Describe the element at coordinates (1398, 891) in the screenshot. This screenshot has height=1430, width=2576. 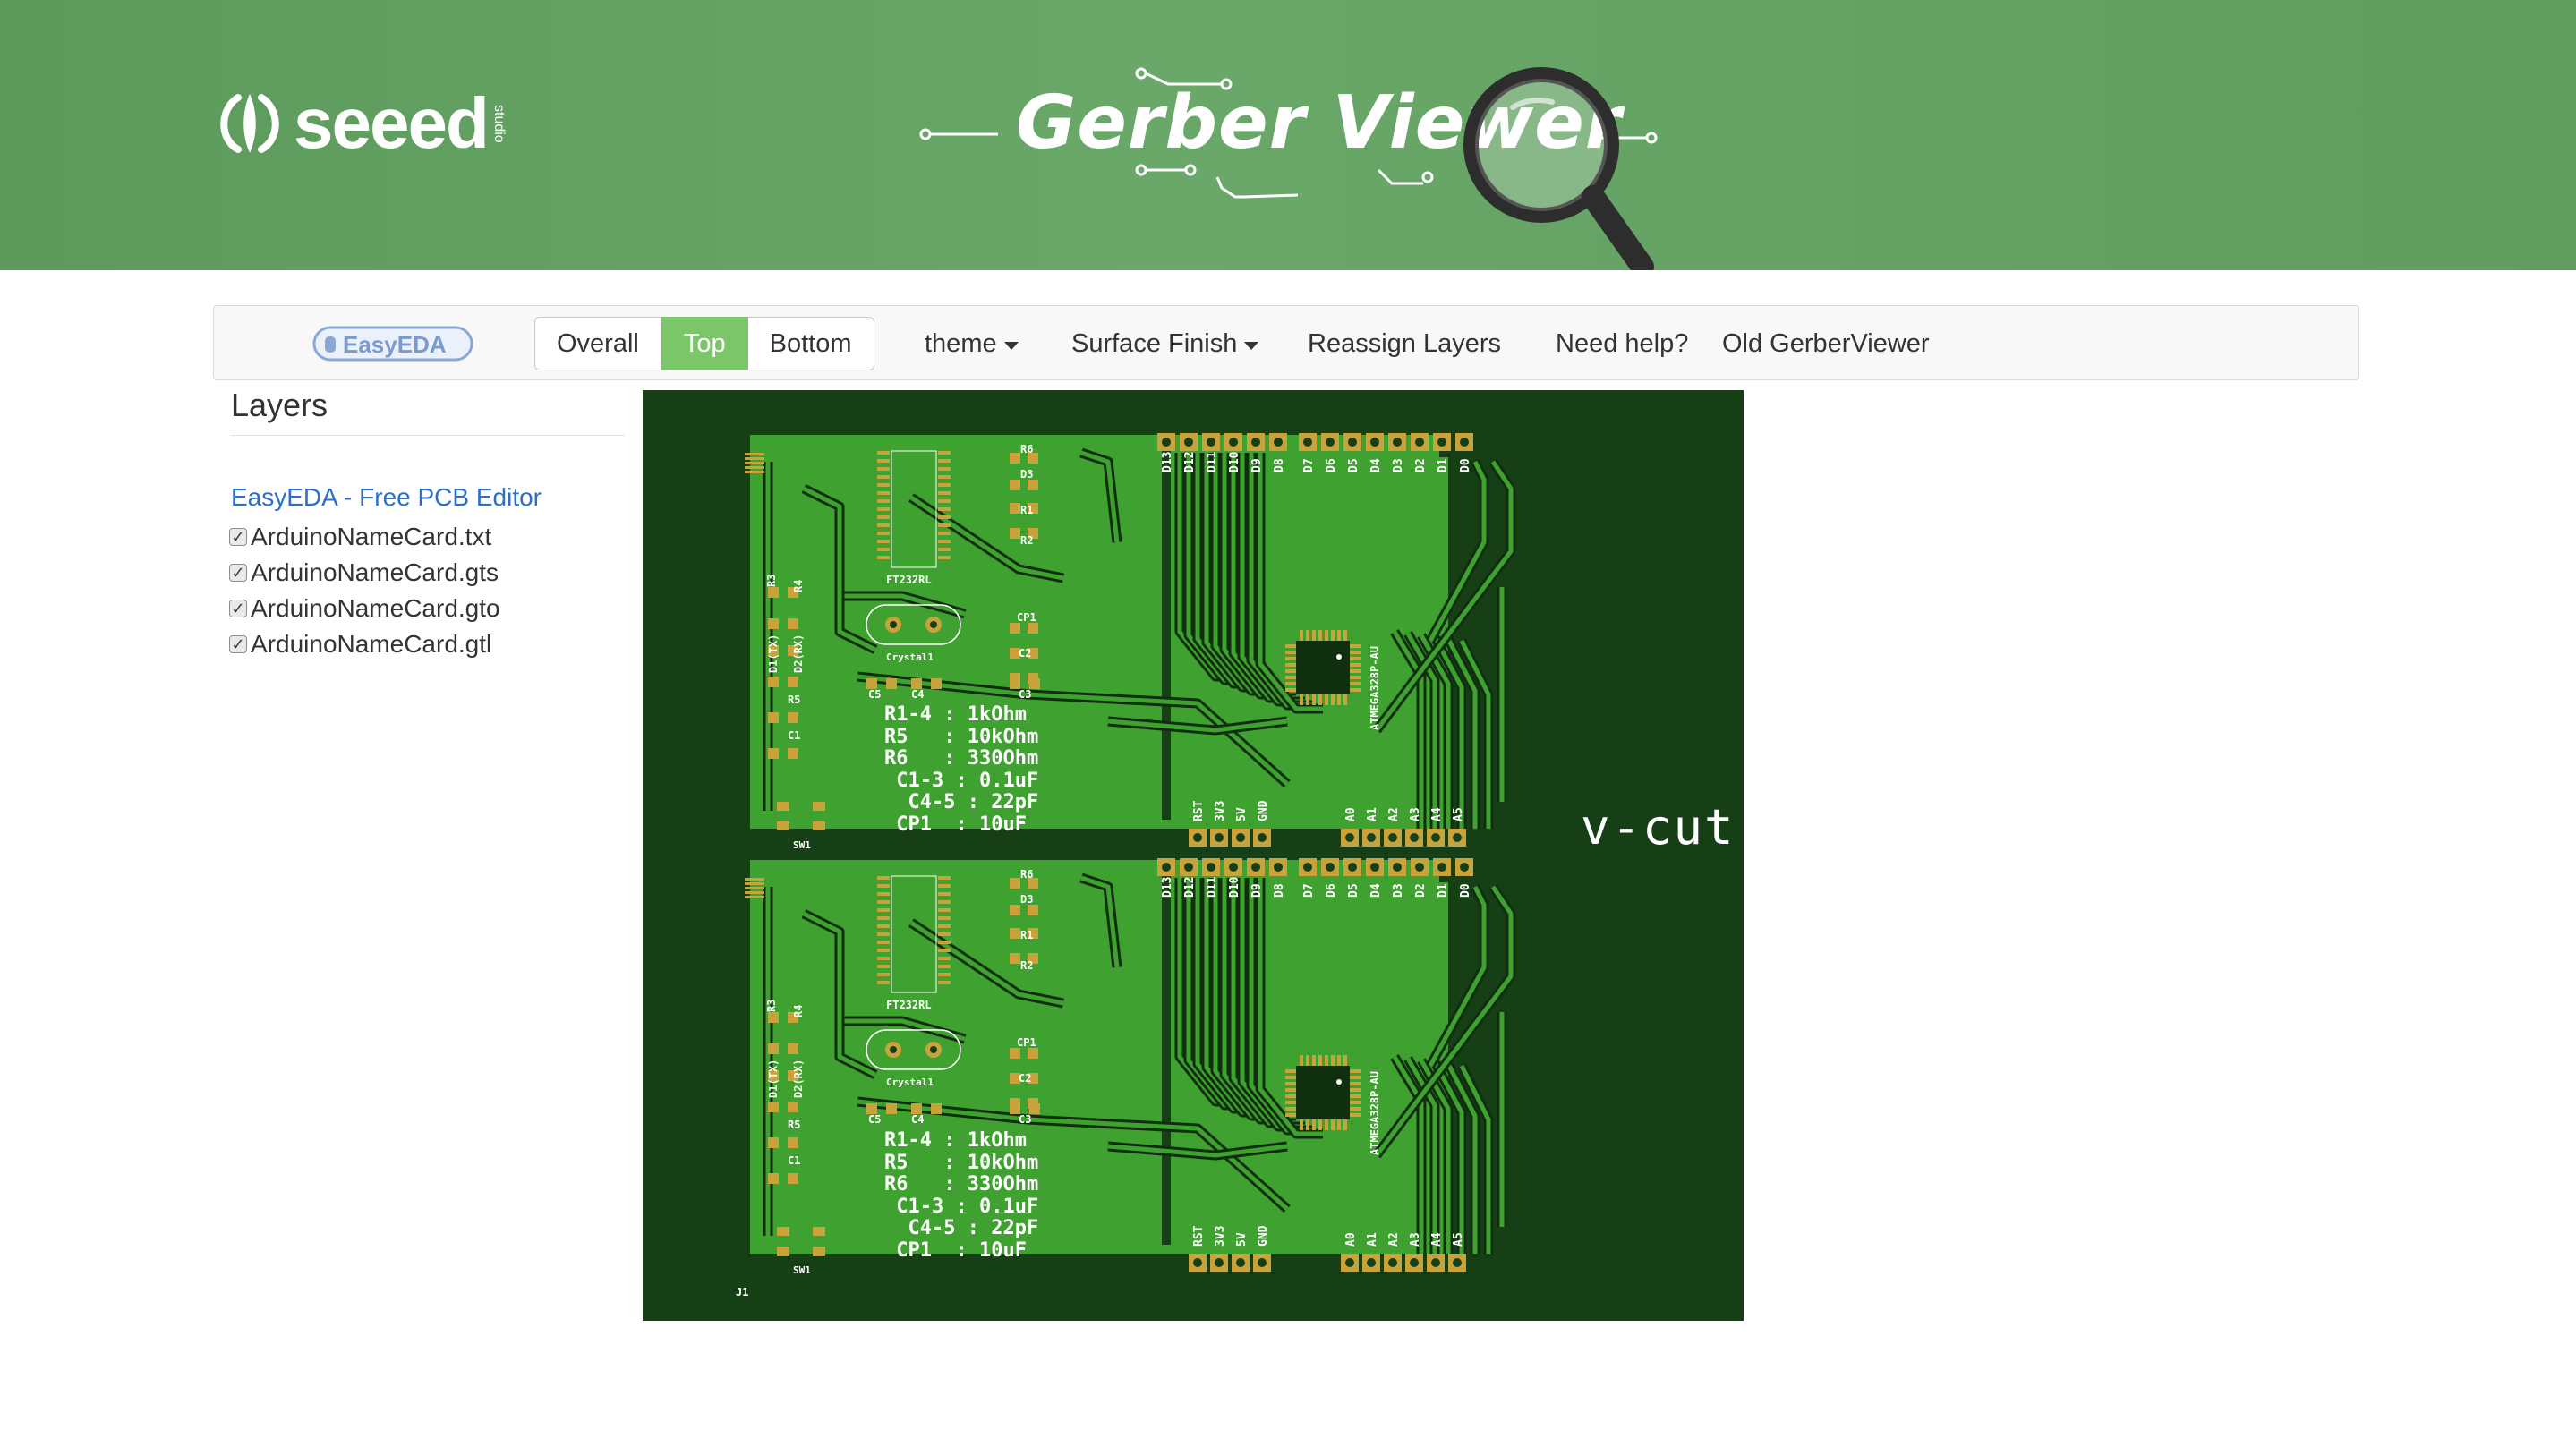
I see `header-pin-label: D3` at that location.